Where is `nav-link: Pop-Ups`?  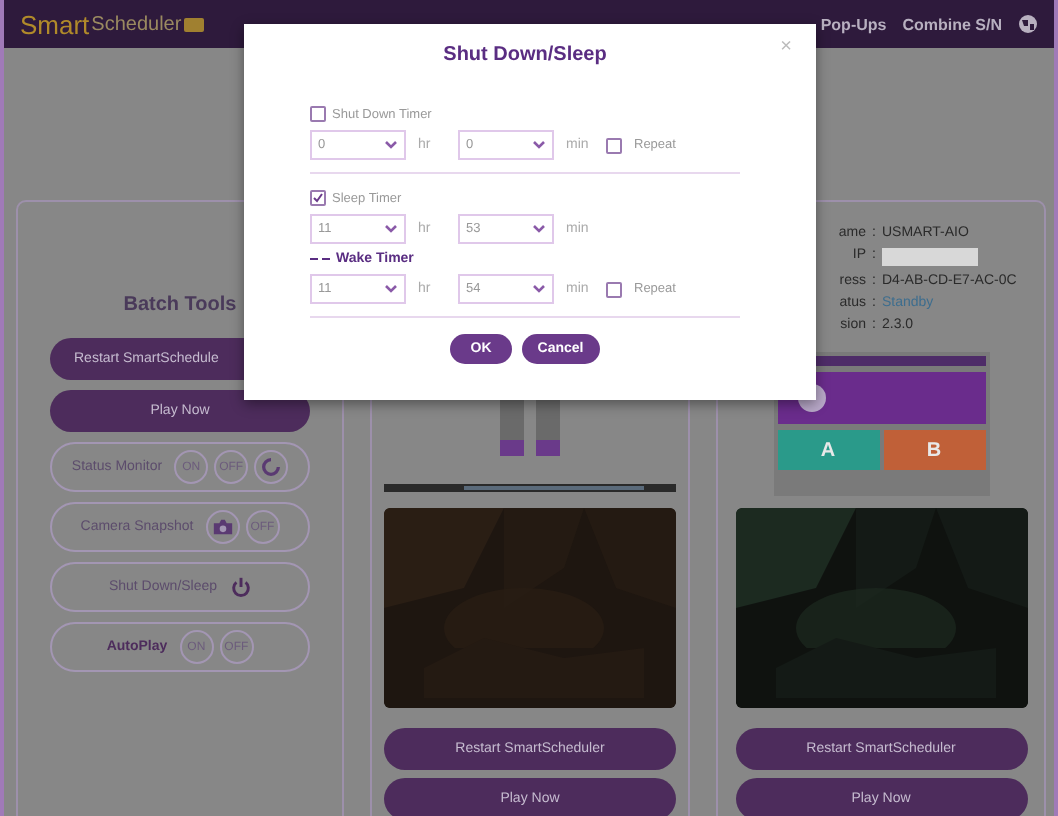
nav-link: Pop-Ups is located at coordinates (853, 24).